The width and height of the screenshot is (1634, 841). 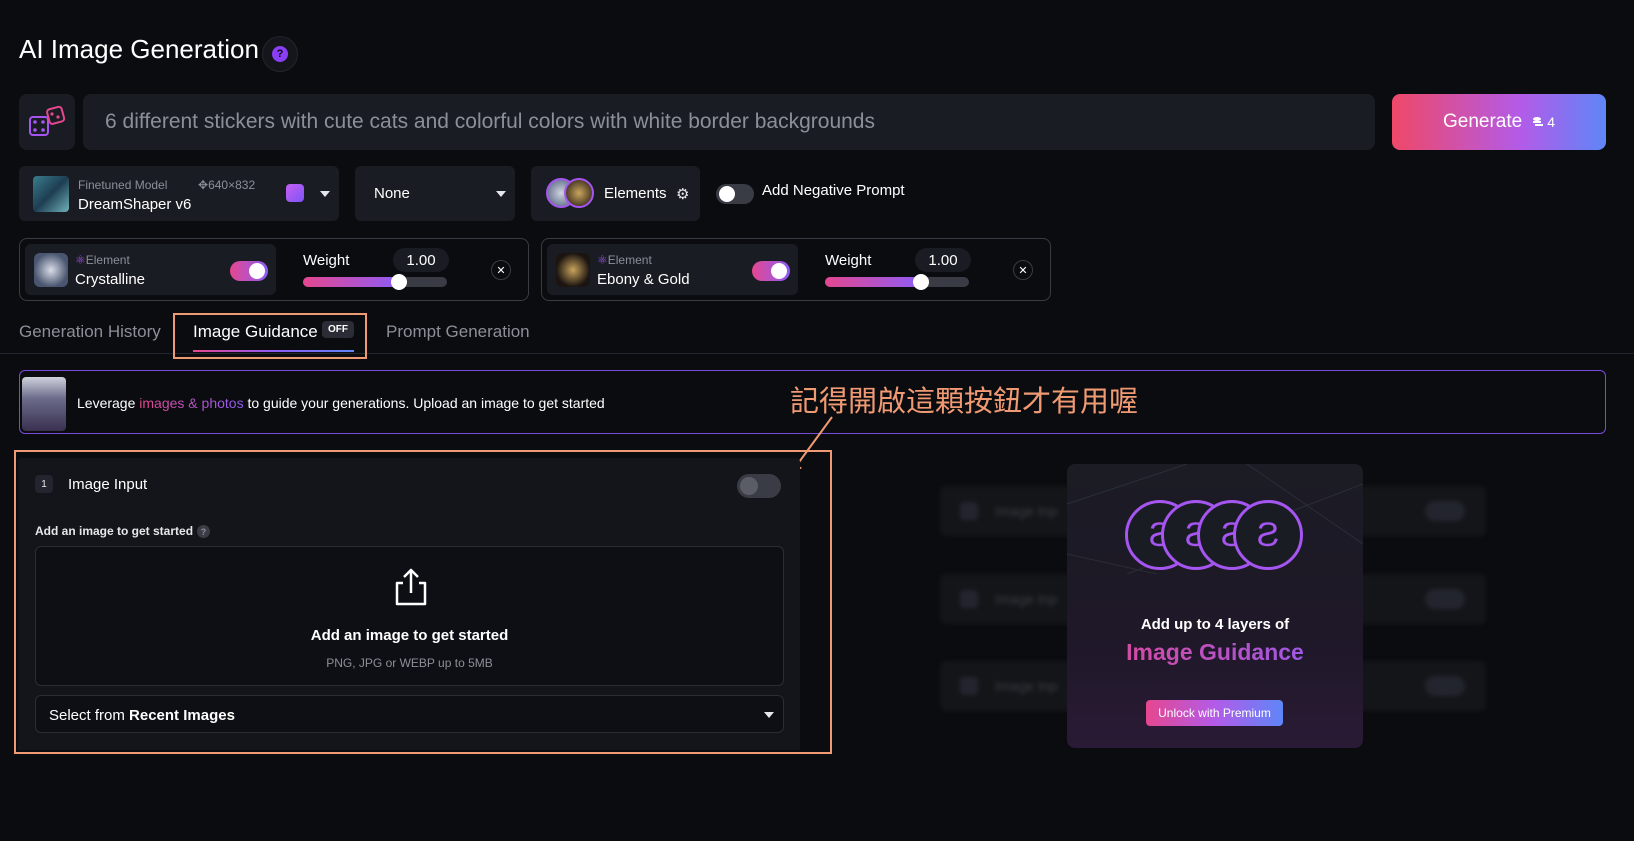 What do you see at coordinates (51, 194) in the screenshot?
I see `model-thumbnail` at bounding box center [51, 194].